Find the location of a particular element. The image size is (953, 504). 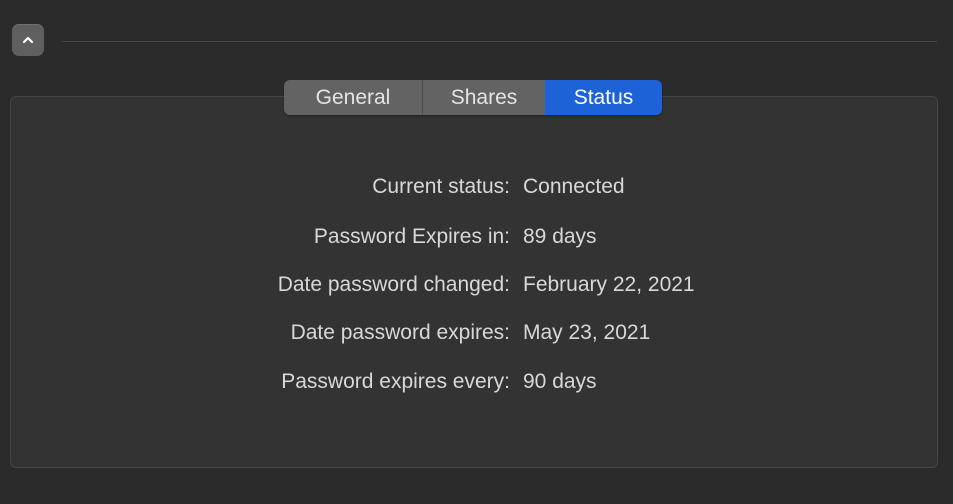

status-value: 90 days is located at coordinates (560, 381).